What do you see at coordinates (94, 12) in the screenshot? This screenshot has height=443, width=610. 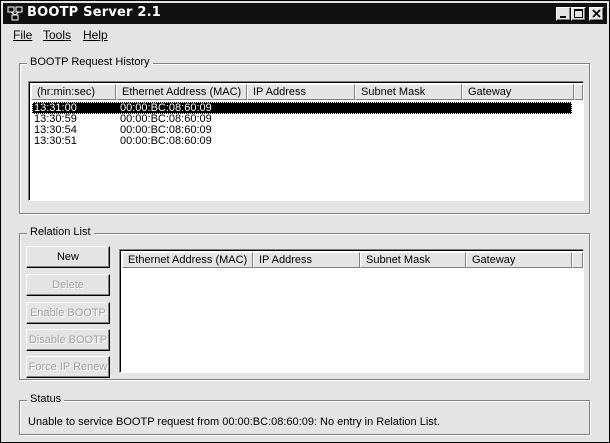 I see `window-title: BOOTP Server 2.1` at bounding box center [94, 12].